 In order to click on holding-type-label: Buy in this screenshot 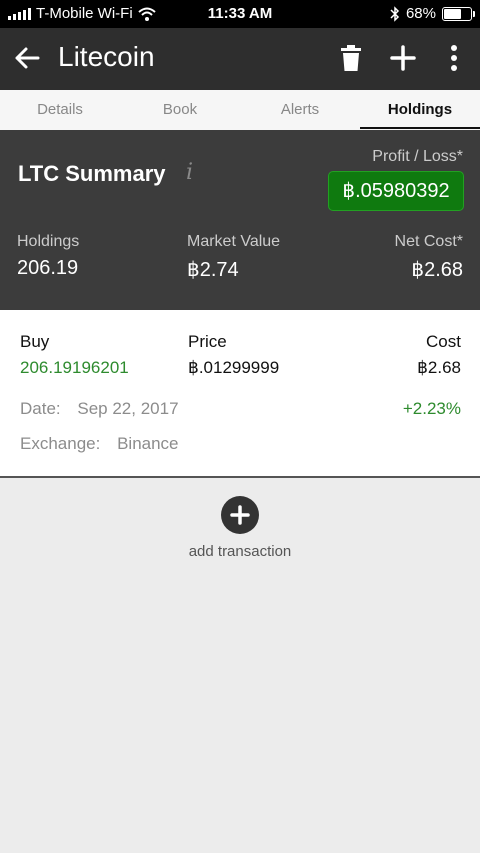, I will do `click(35, 341)`.